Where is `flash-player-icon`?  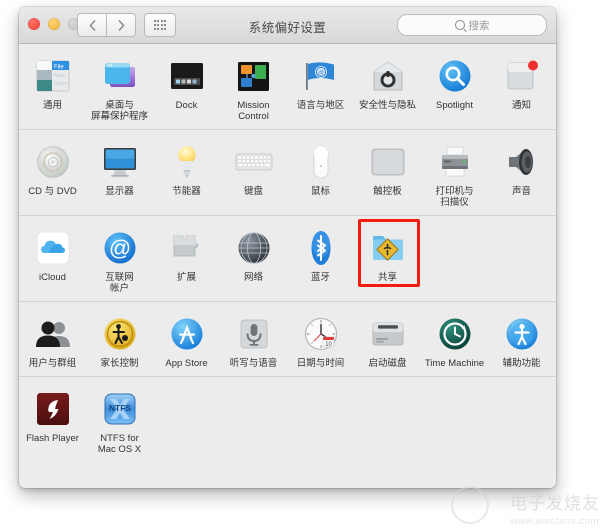 flash-player-icon is located at coordinates (53, 409).